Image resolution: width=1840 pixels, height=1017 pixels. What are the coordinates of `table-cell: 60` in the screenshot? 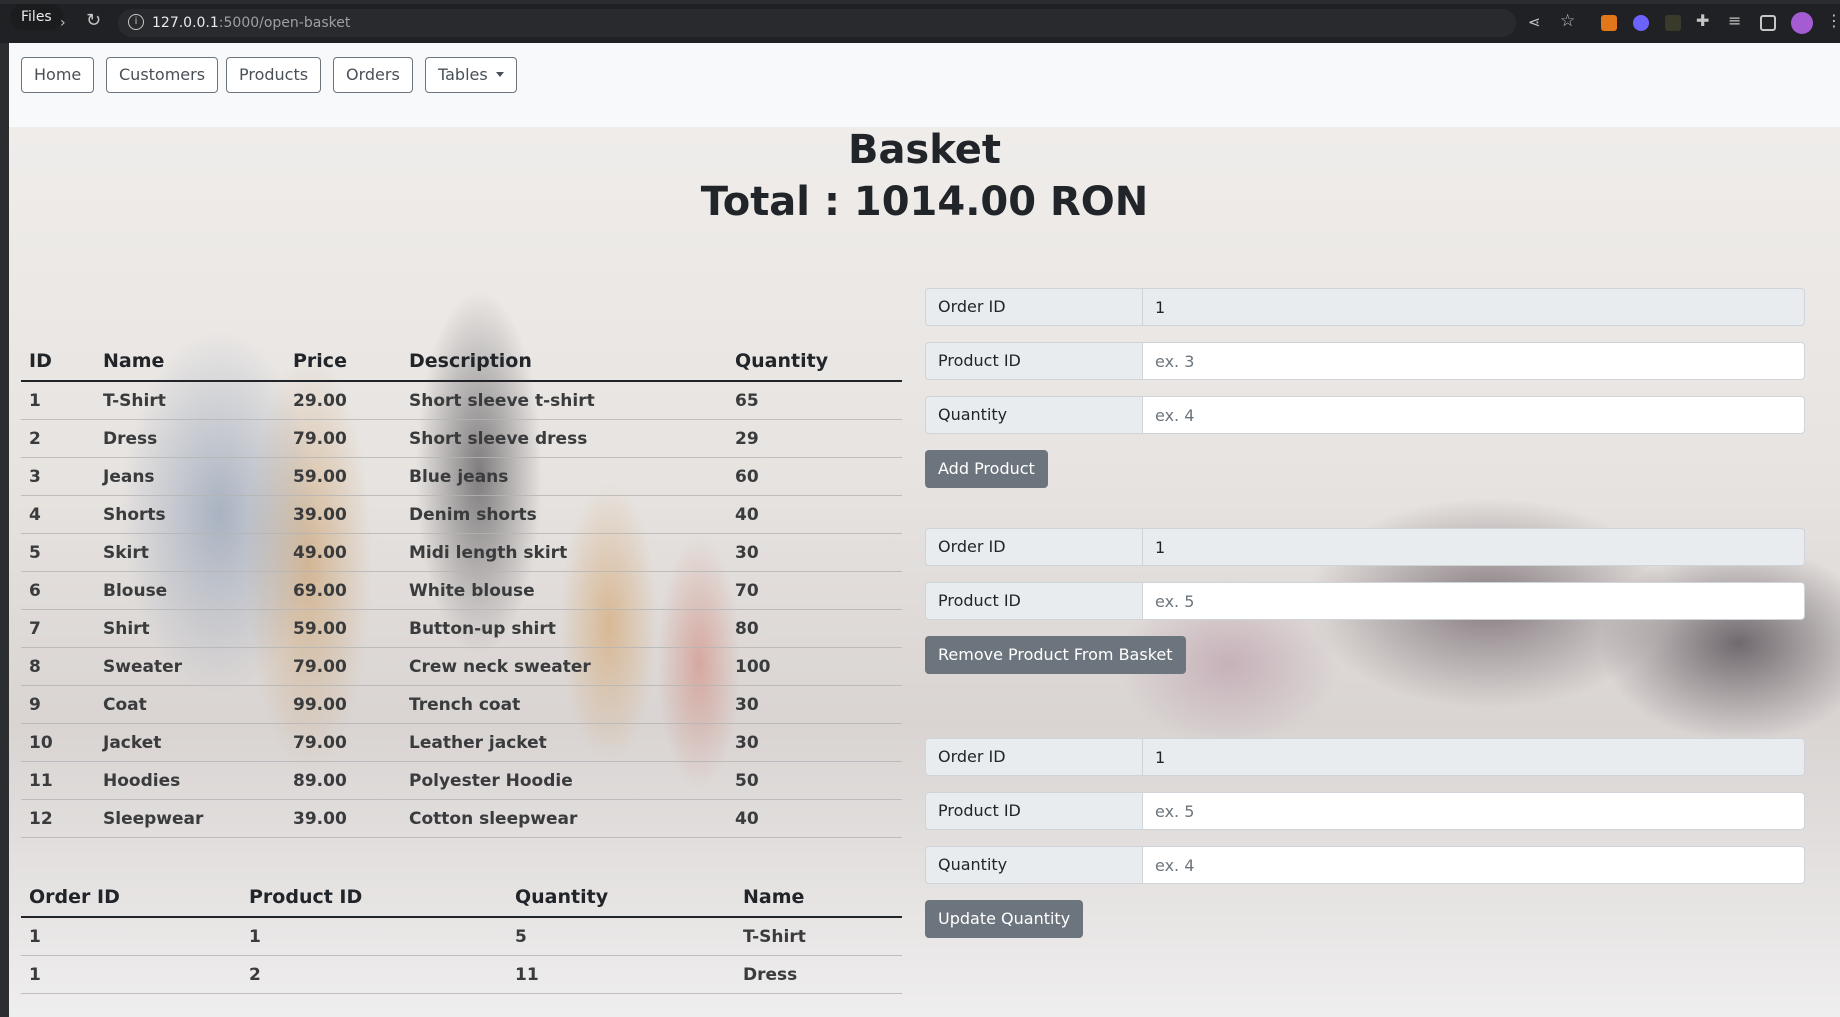 It's located at (814, 476).